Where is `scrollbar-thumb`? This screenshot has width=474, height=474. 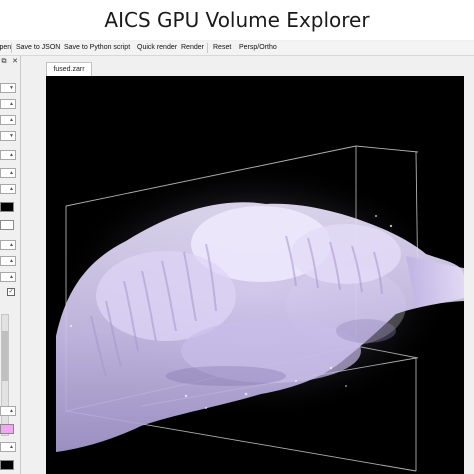
scrollbar-thumb is located at coordinates (5, 356).